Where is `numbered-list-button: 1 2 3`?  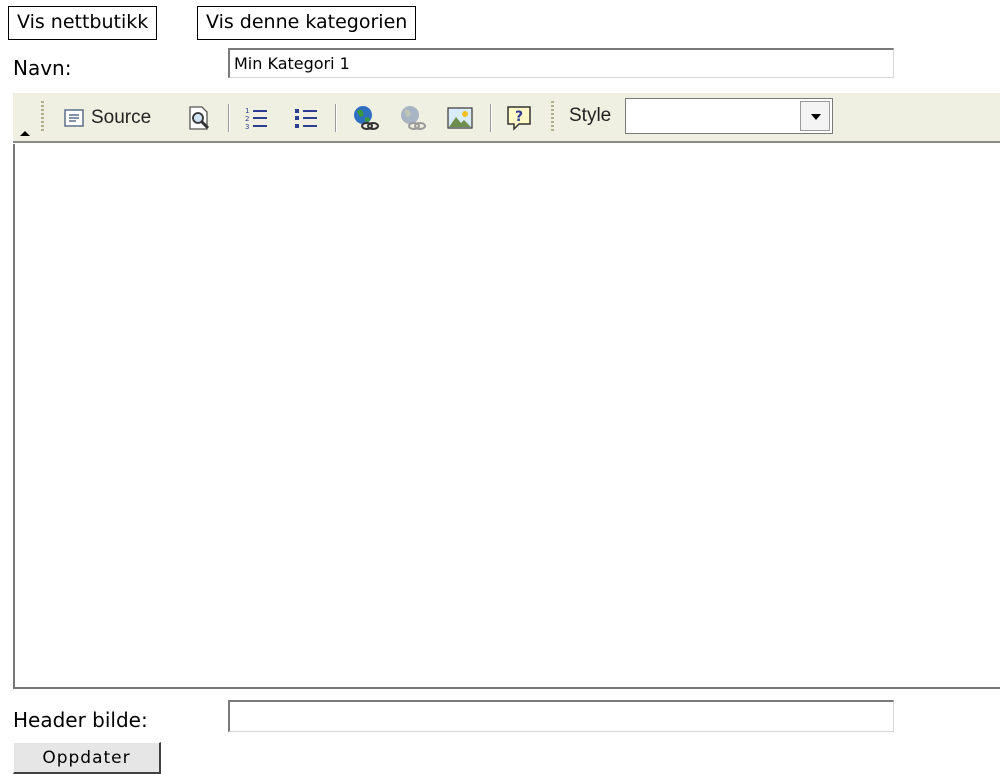 numbered-list-button: 1 2 3 is located at coordinates (256, 118).